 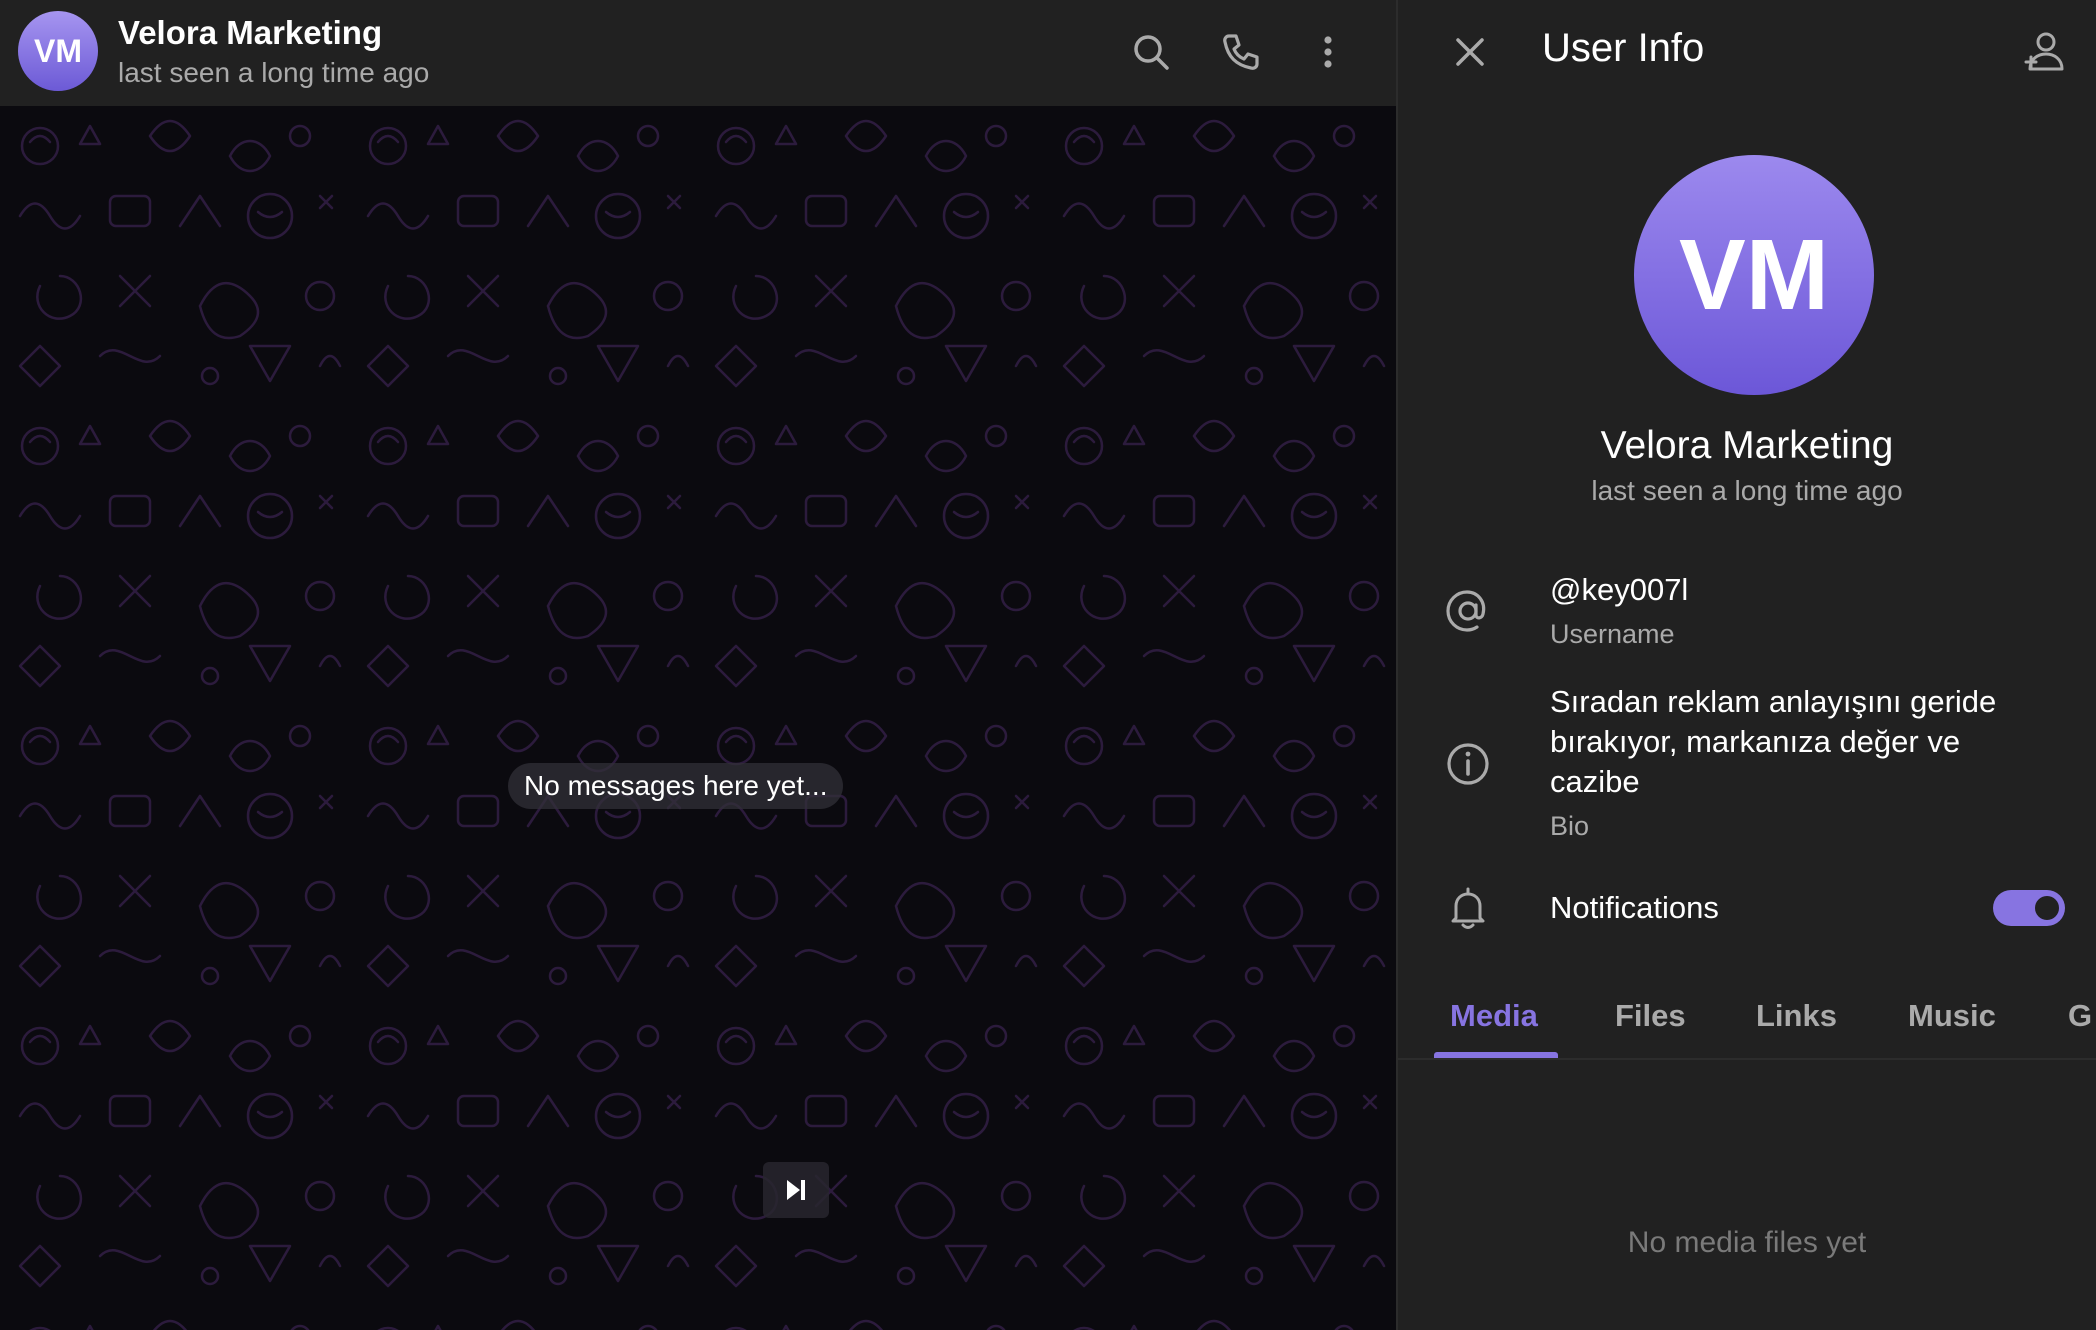 I want to click on close-icon, so click(x=1470, y=52).